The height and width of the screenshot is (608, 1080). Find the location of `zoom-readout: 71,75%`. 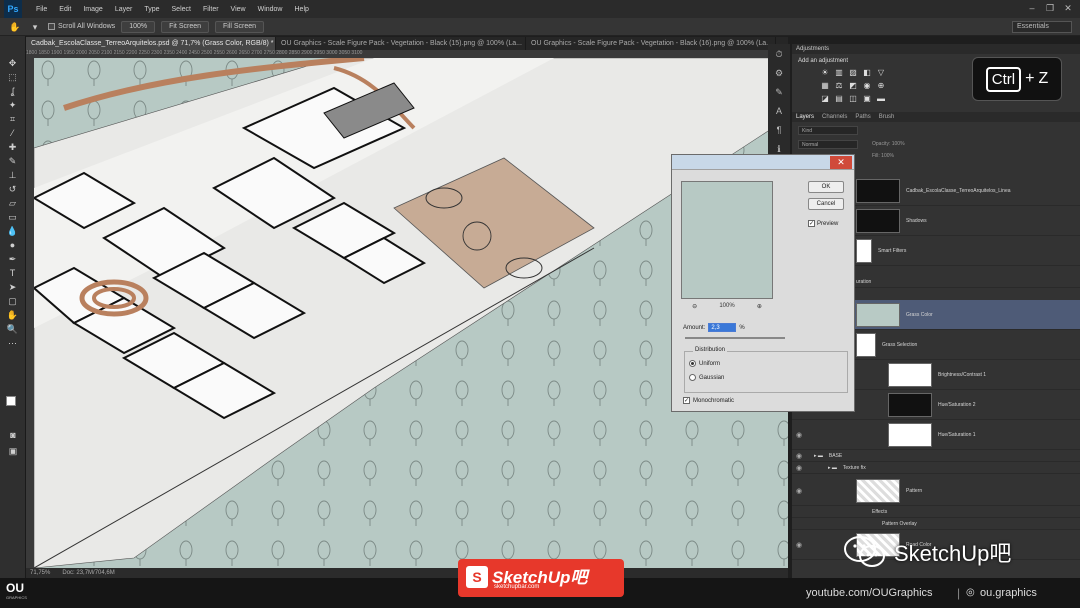

zoom-readout: 71,75% is located at coordinates (40, 573).